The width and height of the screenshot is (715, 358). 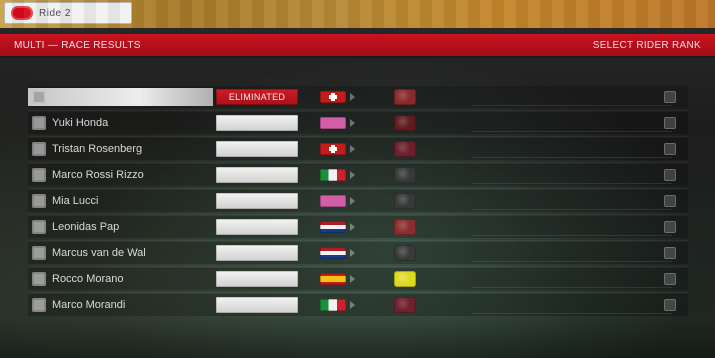 I want to click on rider-name: Marco Rossi Rizzo, so click(x=98, y=175).